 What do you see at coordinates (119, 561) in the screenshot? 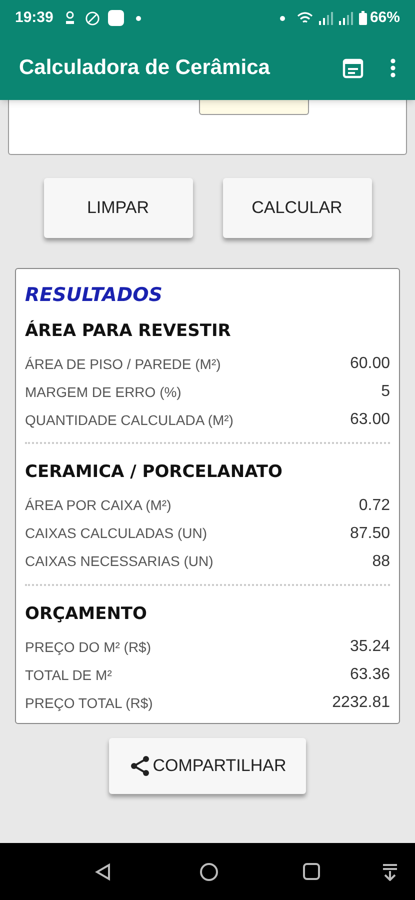
I see `result-label: CAIXAS NECESSARIAS (UN)` at bounding box center [119, 561].